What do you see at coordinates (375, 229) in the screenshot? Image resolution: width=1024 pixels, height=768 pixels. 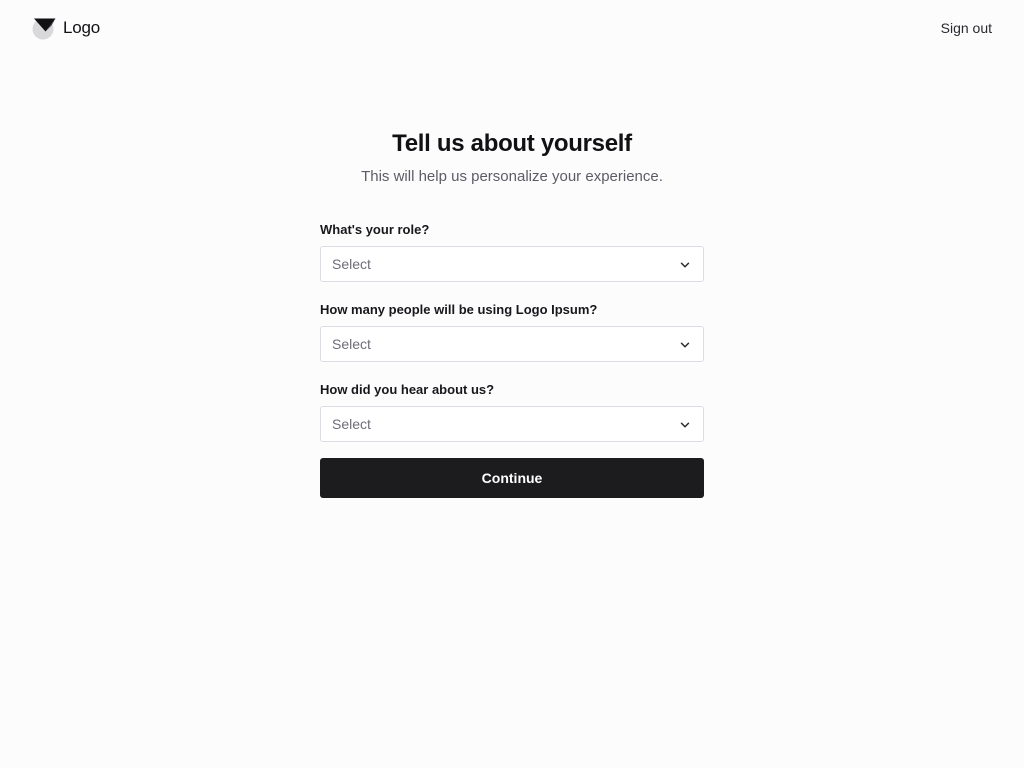 I see `role-label: What's your role?` at bounding box center [375, 229].